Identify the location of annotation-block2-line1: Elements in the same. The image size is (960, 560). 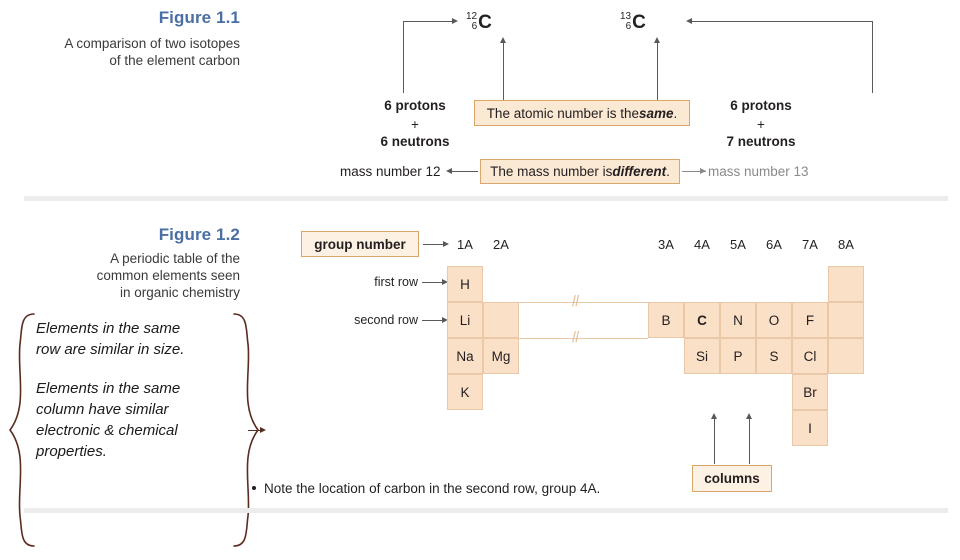
(108, 388).